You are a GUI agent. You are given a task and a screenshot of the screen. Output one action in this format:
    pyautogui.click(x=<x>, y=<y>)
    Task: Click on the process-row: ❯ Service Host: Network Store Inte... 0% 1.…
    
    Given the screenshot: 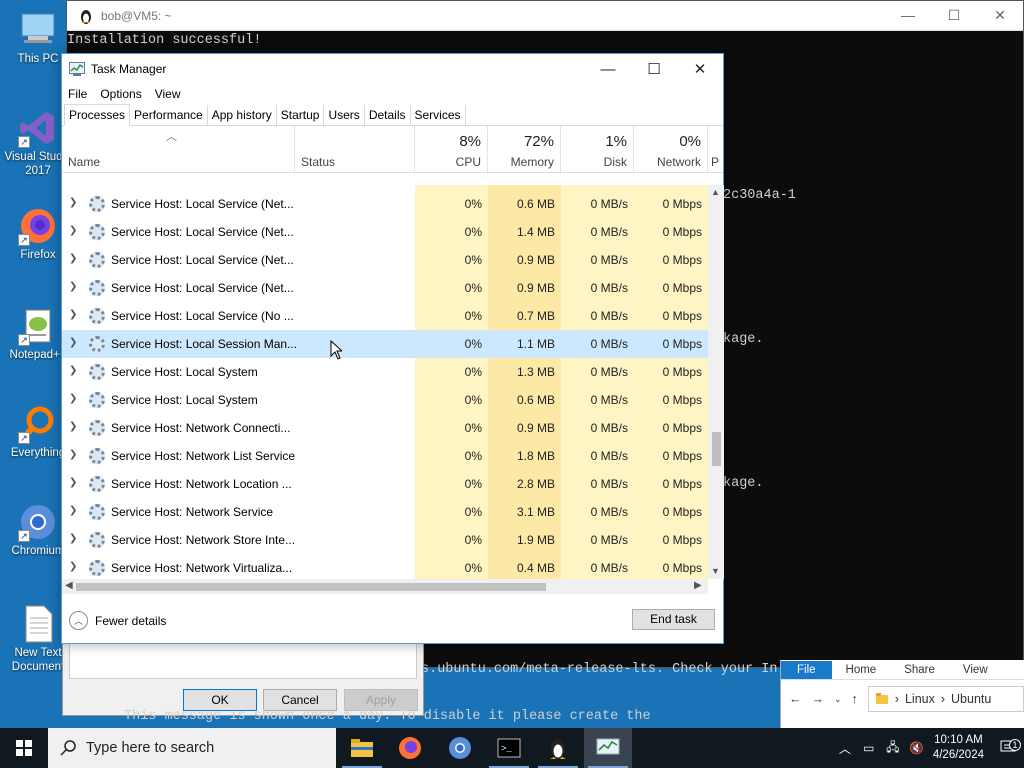 What is the action you would take?
    pyautogui.click(x=385, y=540)
    